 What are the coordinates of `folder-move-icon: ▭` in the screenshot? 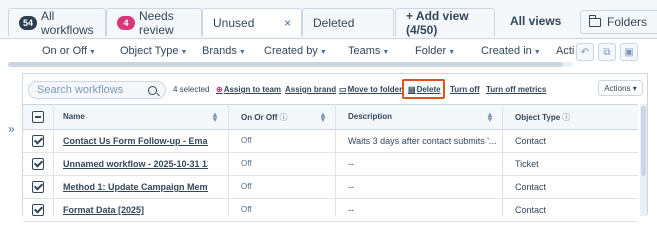 It's located at (343, 89).